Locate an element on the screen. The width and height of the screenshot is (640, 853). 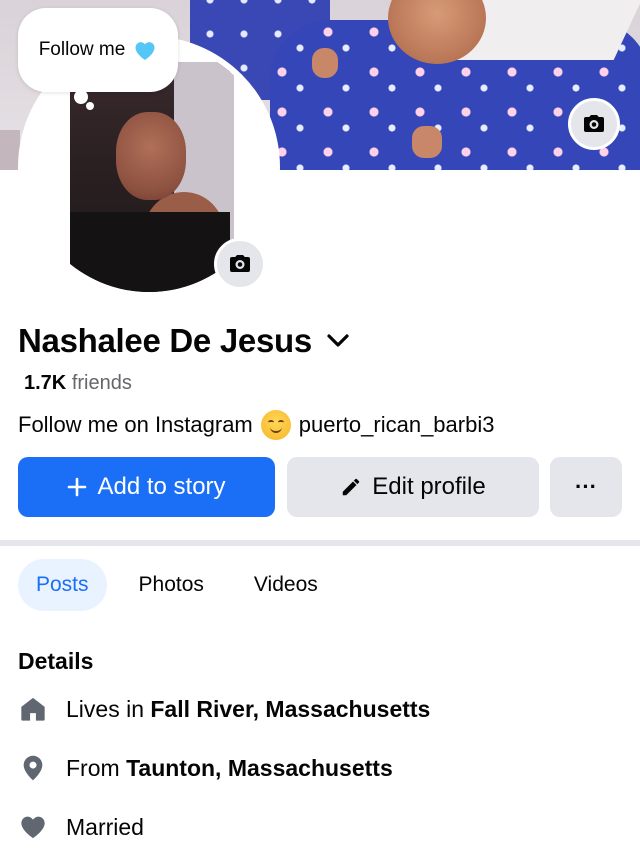
more-options-label: ··· is located at coordinates (586, 486).